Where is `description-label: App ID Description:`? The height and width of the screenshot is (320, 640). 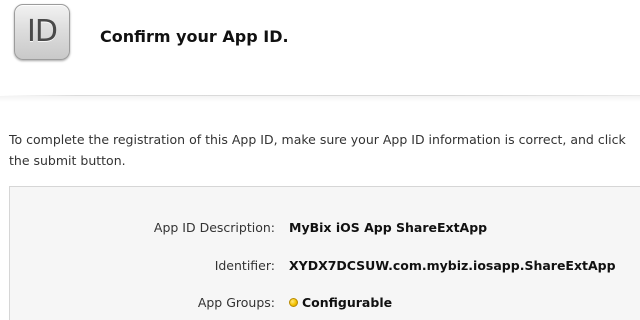 description-label: App ID Description: is located at coordinates (214, 227).